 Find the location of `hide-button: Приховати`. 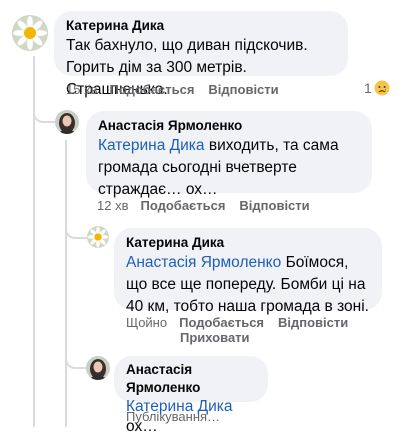

hide-button: Приховати is located at coordinates (215, 337).